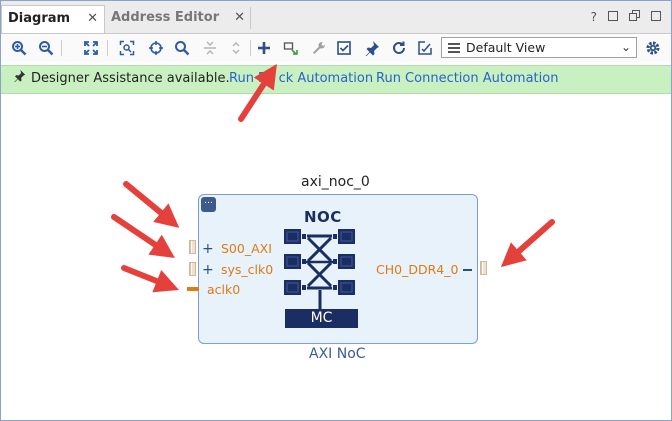  I want to click on gear-icon, so click(653, 48).